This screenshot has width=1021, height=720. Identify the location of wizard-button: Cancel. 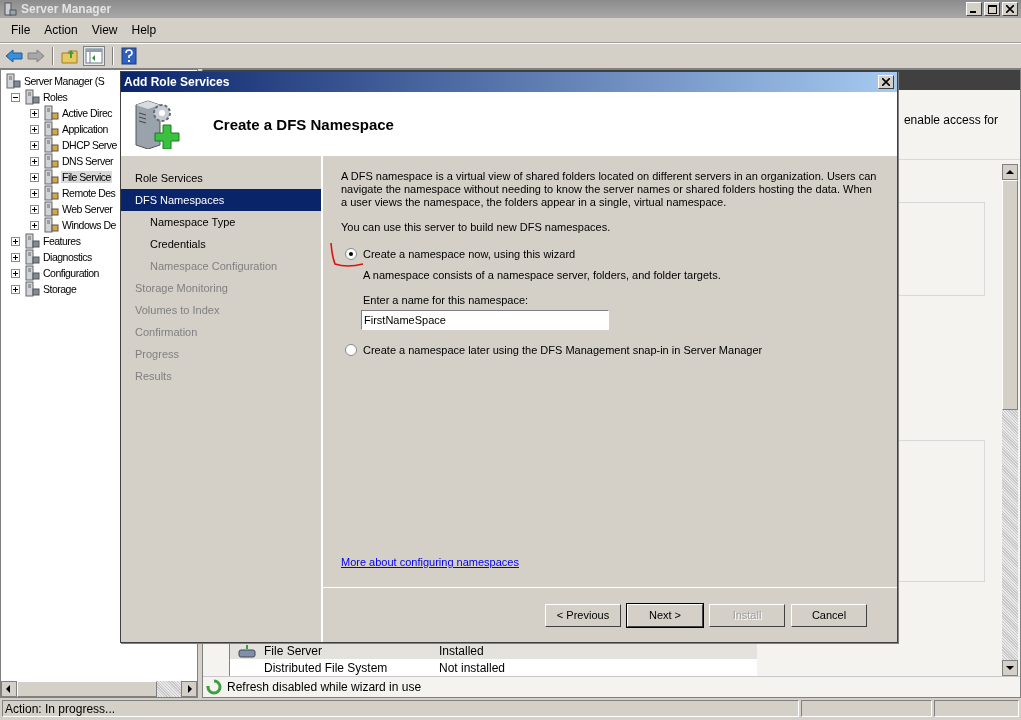
(829, 615).